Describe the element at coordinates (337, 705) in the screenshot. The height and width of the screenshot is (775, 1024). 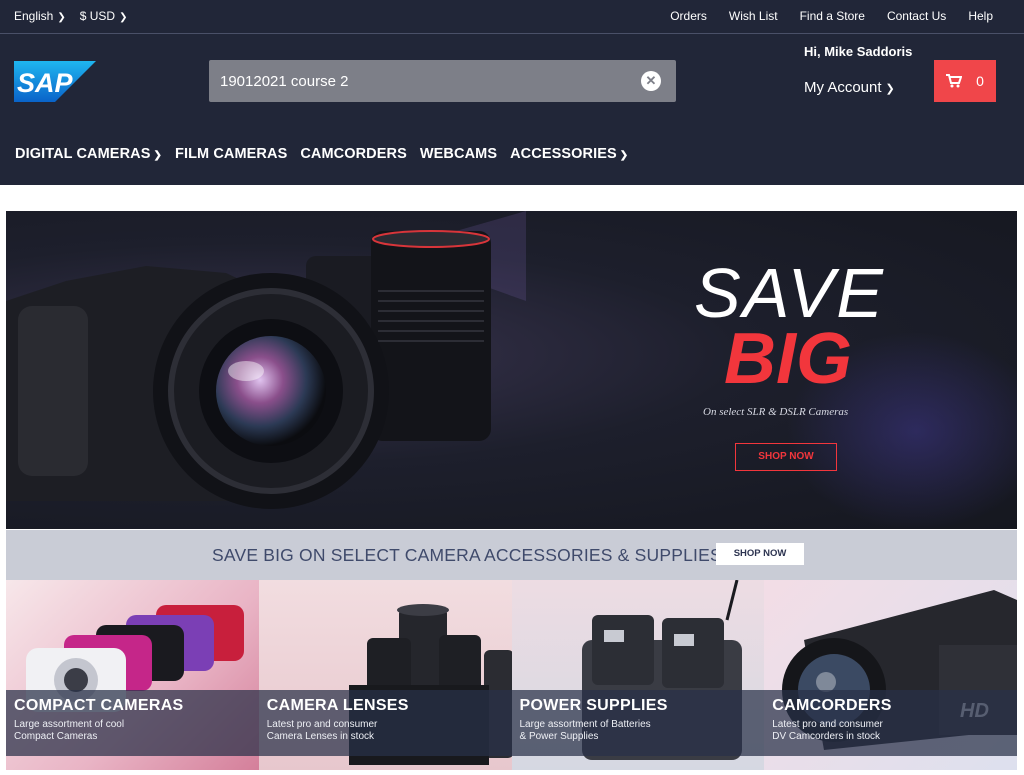
I see `tile-title: CAMERA LENSES` at that location.